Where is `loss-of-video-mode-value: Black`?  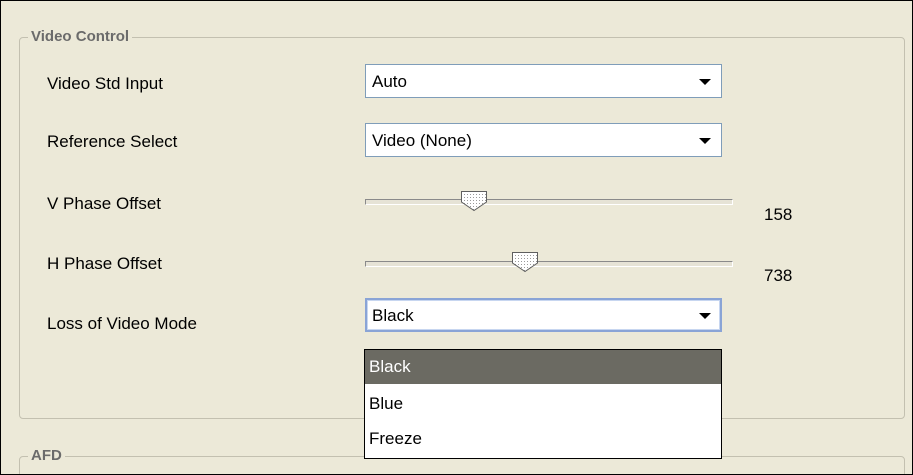
loss-of-video-mode-value: Black is located at coordinates (393, 315).